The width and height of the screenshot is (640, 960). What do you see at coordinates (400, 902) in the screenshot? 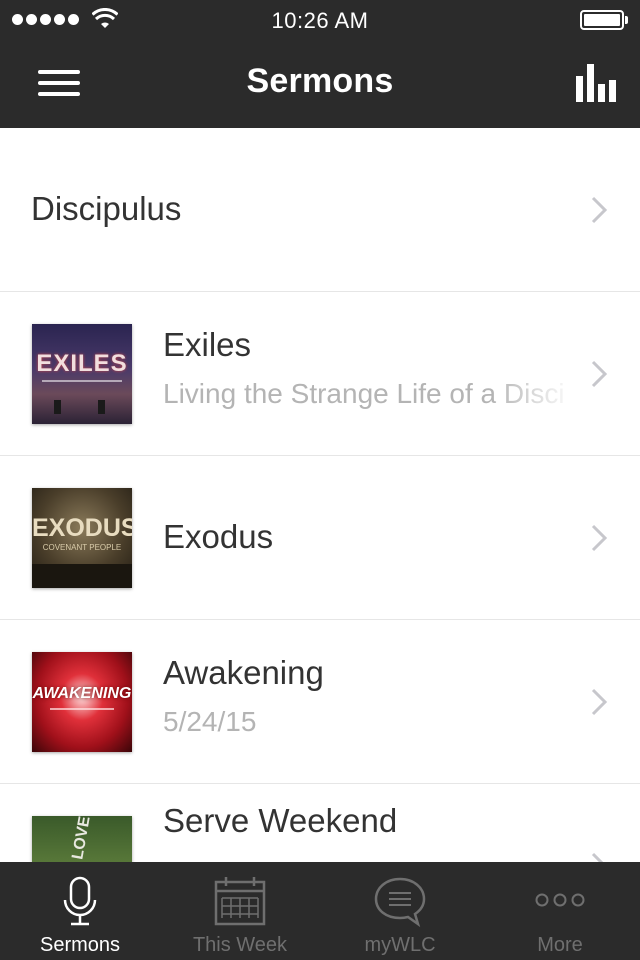
I see `chat-bubble-icon` at bounding box center [400, 902].